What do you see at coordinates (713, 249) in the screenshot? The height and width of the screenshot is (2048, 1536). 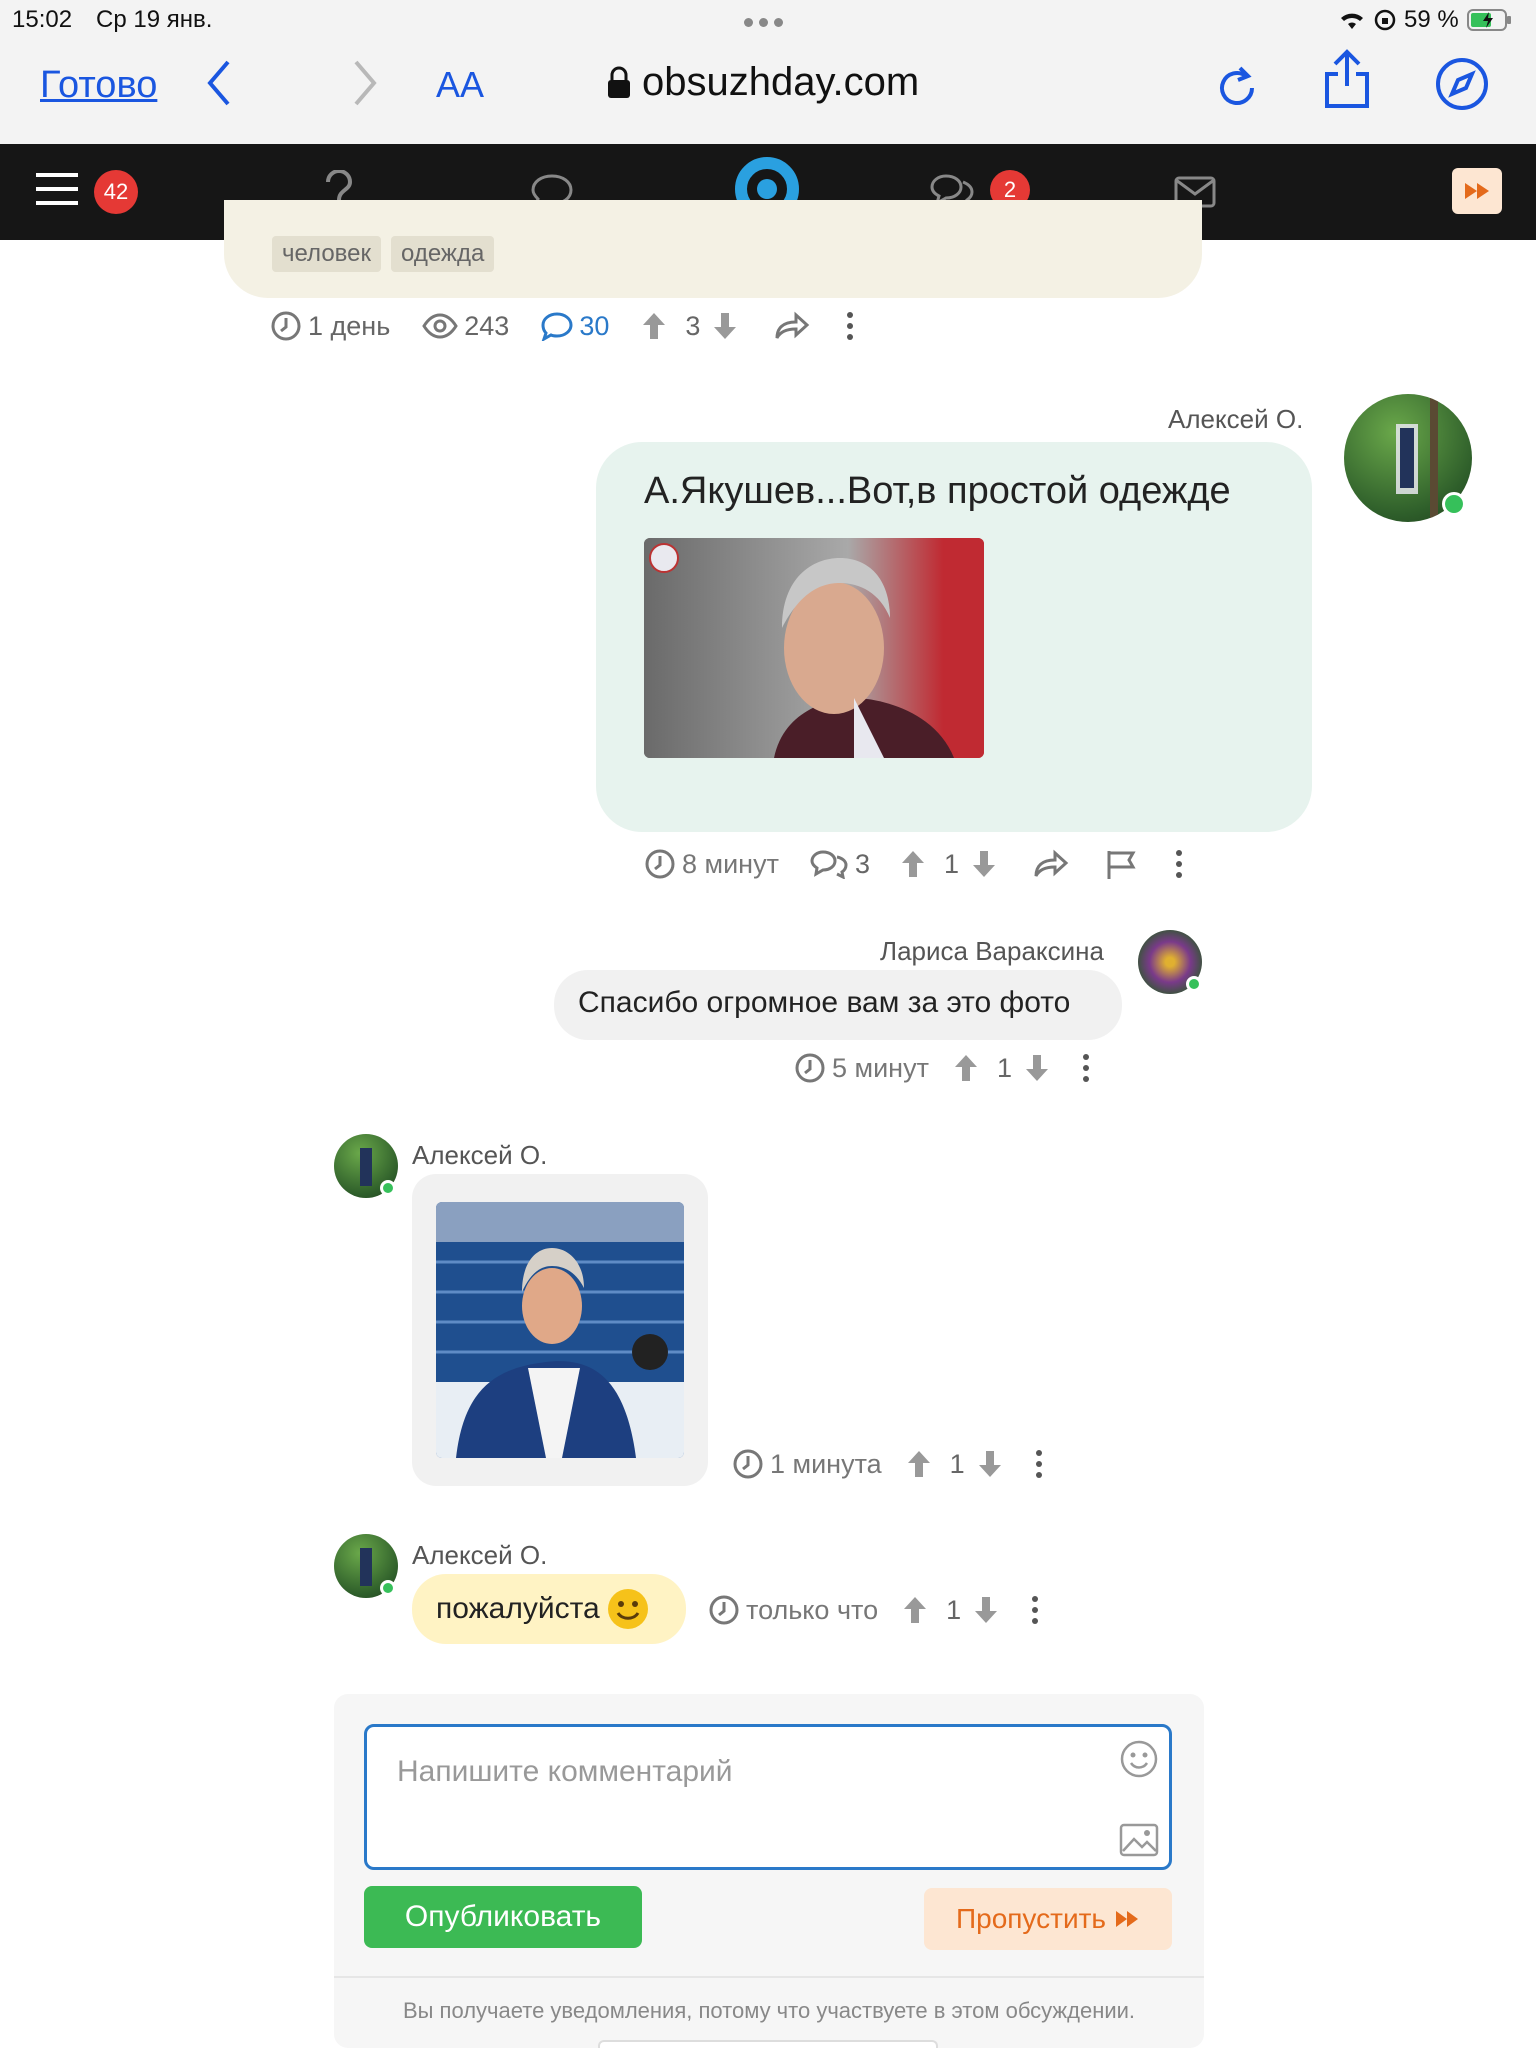 I see `post-tags-card: человек одежда` at bounding box center [713, 249].